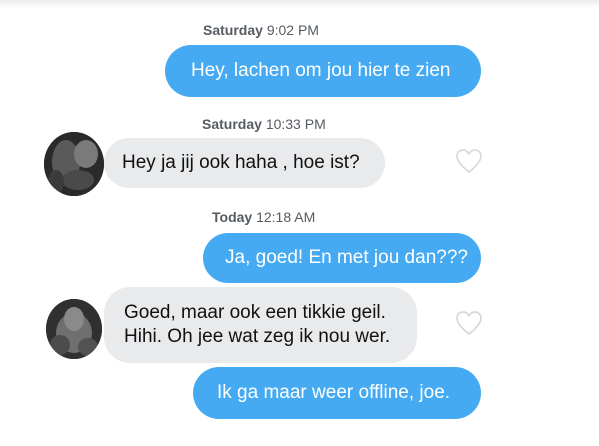 This screenshot has height=446, width=599. I want to click on timestamp-divider: Today 12:18 AM, so click(263, 217).